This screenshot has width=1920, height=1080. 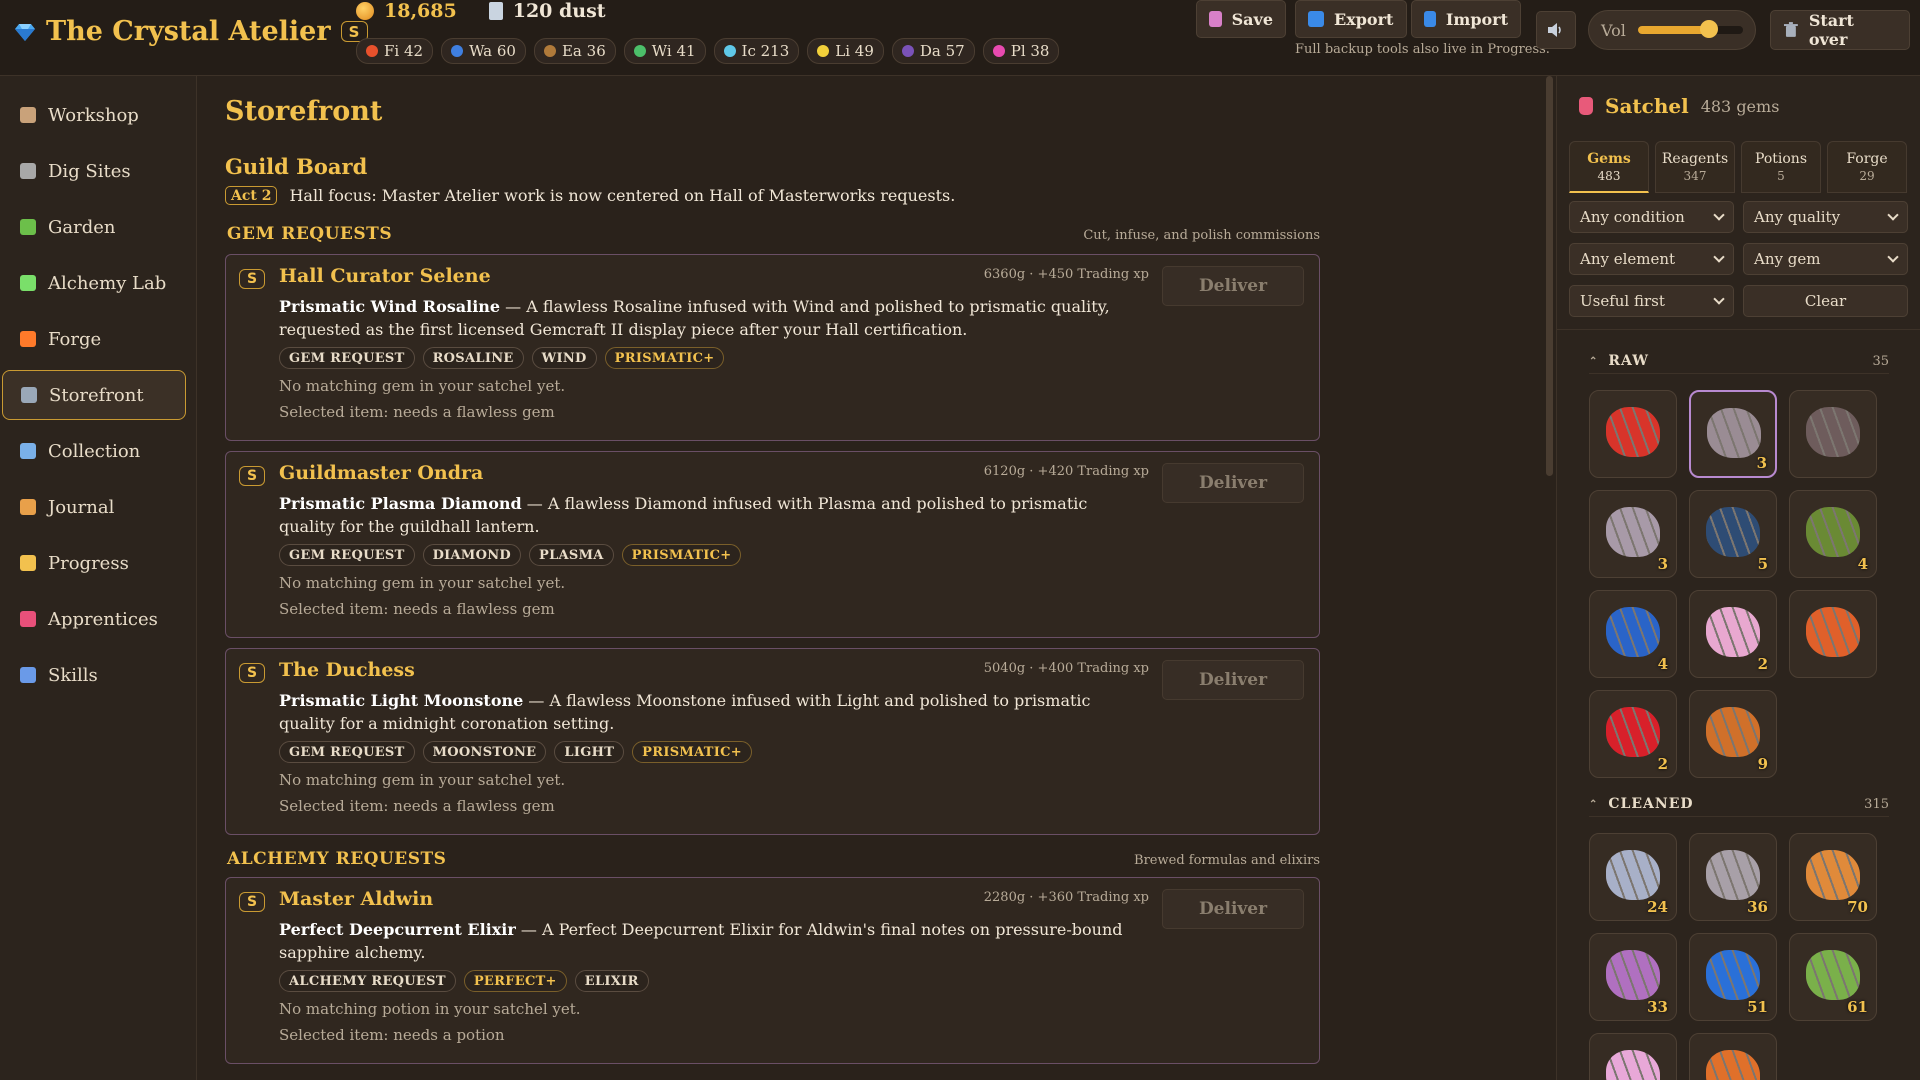 What do you see at coordinates (1825, 259) in the screenshot?
I see `gem-type-filter: Any gem` at bounding box center [1825, 259].